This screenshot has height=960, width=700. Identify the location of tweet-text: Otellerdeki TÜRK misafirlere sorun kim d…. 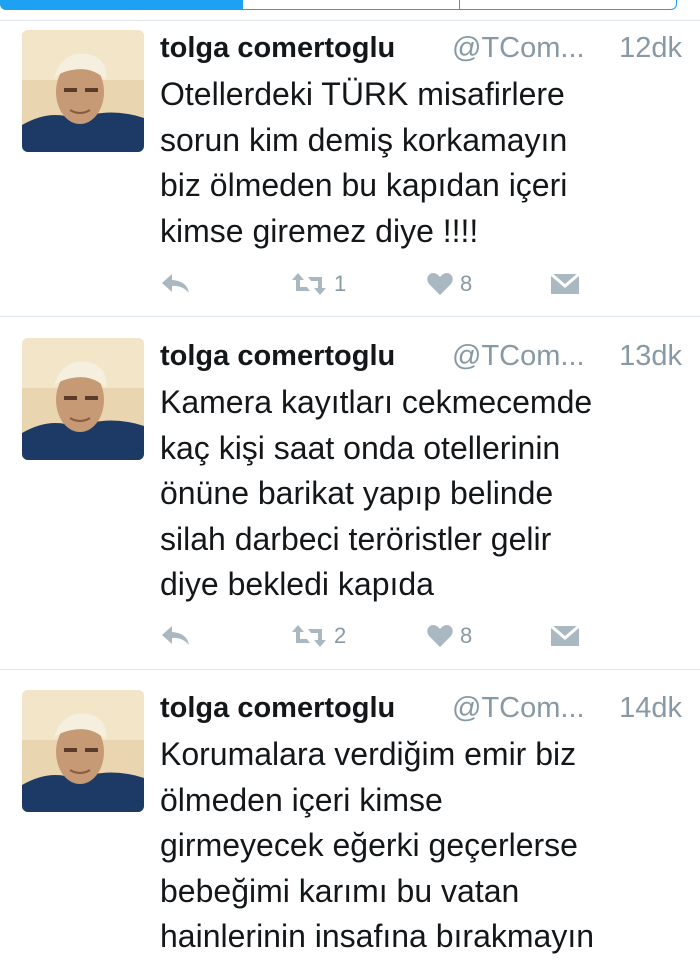
(420, 163).